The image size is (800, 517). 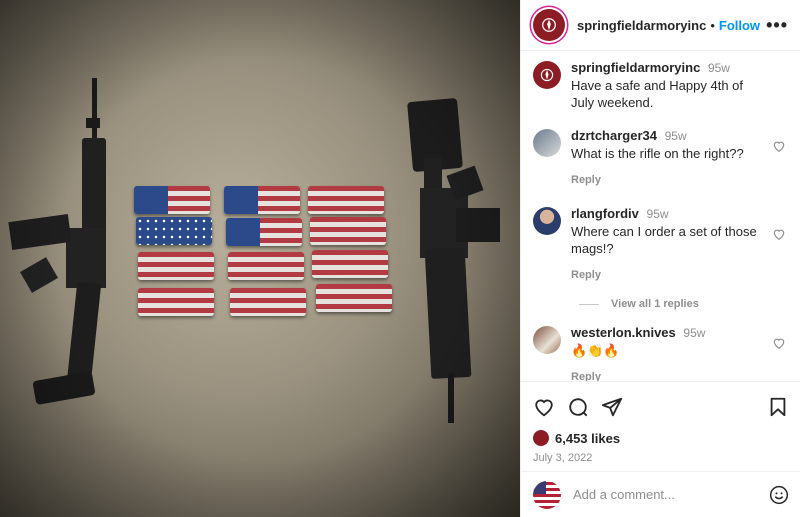 What do you see at coordinates (547, 494) in the screenshot?
I see `current-user-avatar` at bounding box center [547, 494].